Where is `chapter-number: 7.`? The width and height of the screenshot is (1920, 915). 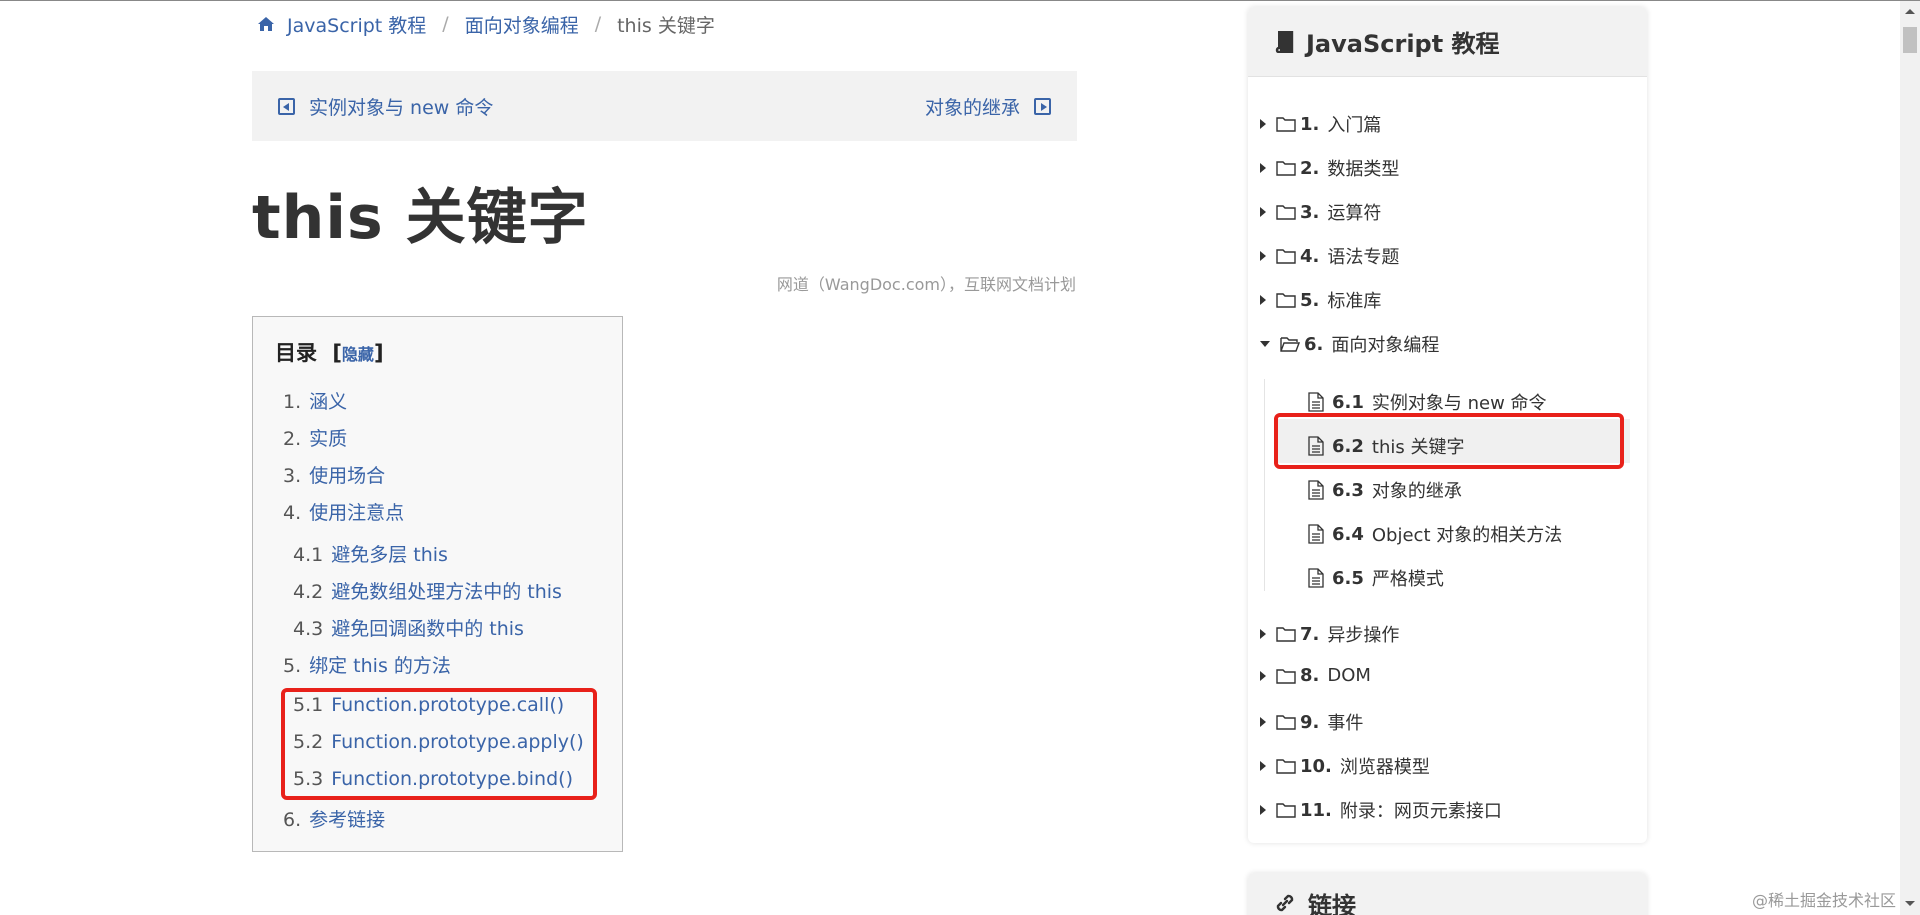 chapter-number: 7. is located at coordinates (1310, 634).